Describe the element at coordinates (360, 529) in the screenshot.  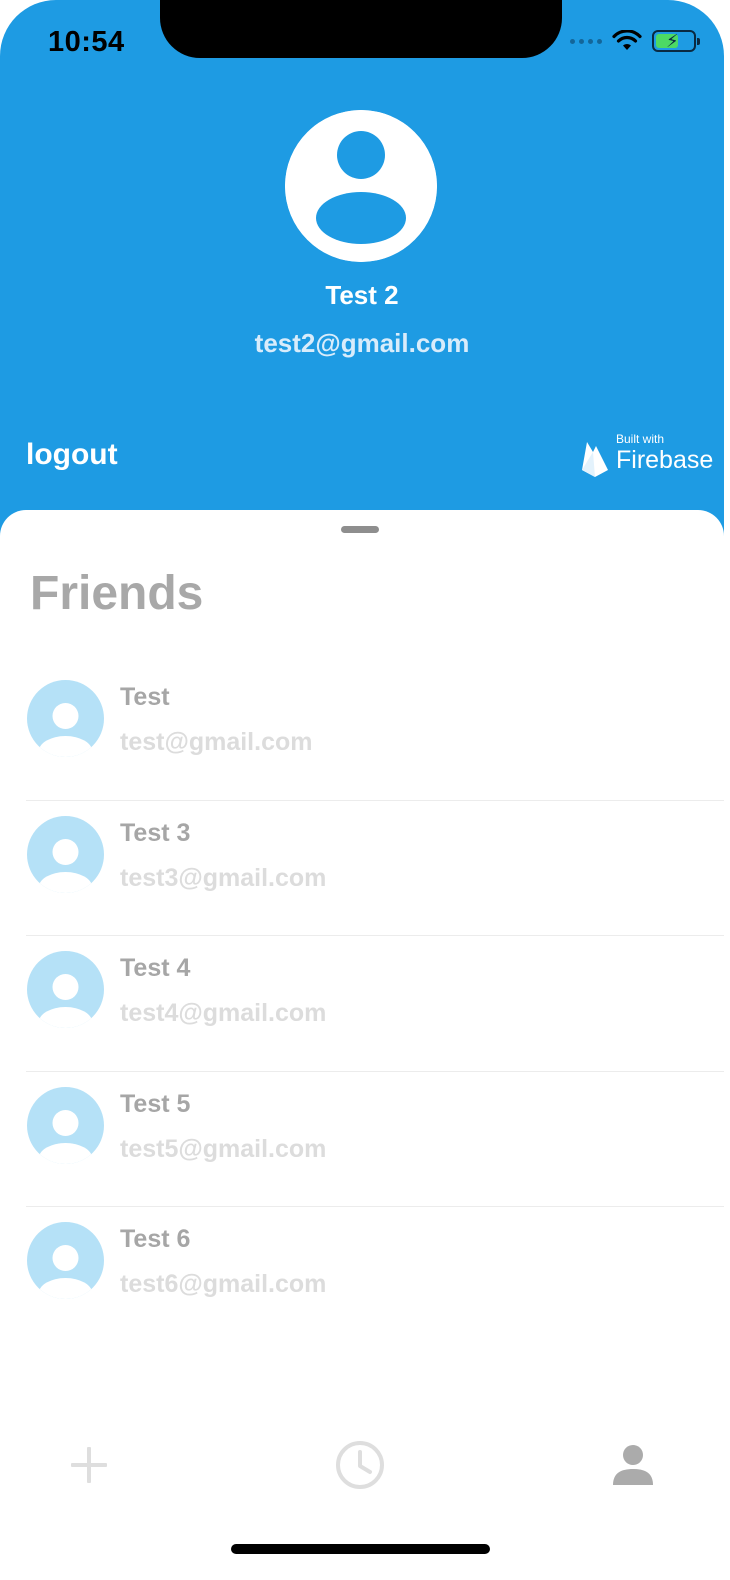
I see `sheet-drag-handle` at that location.